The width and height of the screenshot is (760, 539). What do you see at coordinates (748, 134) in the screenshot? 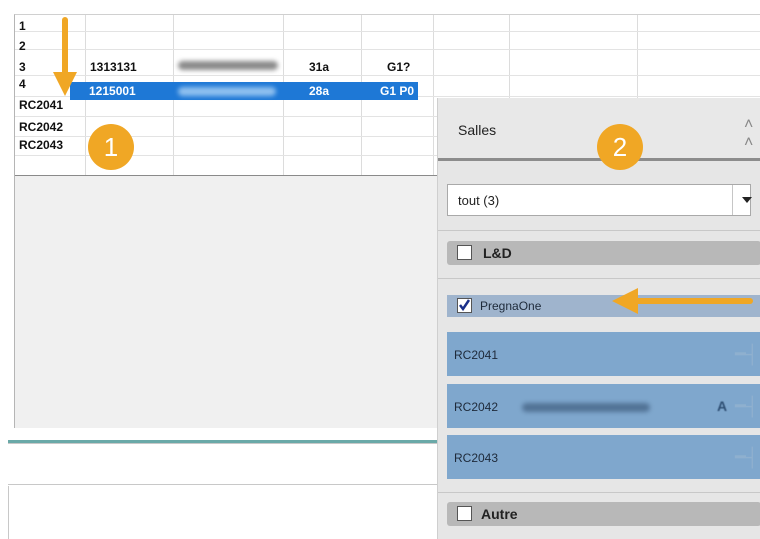
I see `collapse-up-icon: ˄ ˄` at bounding box center [748, 134].